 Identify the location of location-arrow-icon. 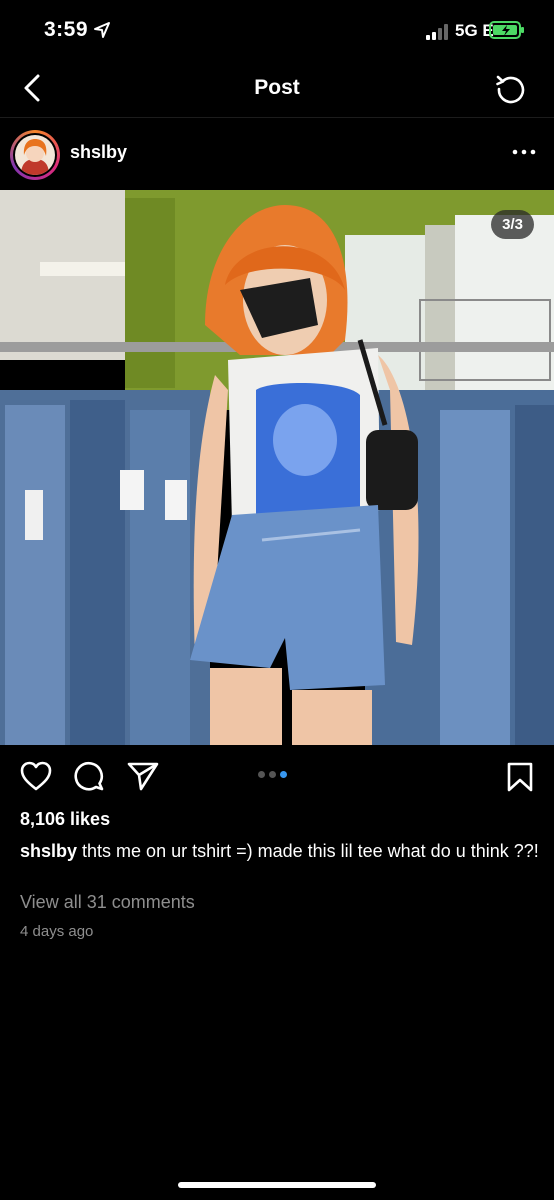
(102, 30).